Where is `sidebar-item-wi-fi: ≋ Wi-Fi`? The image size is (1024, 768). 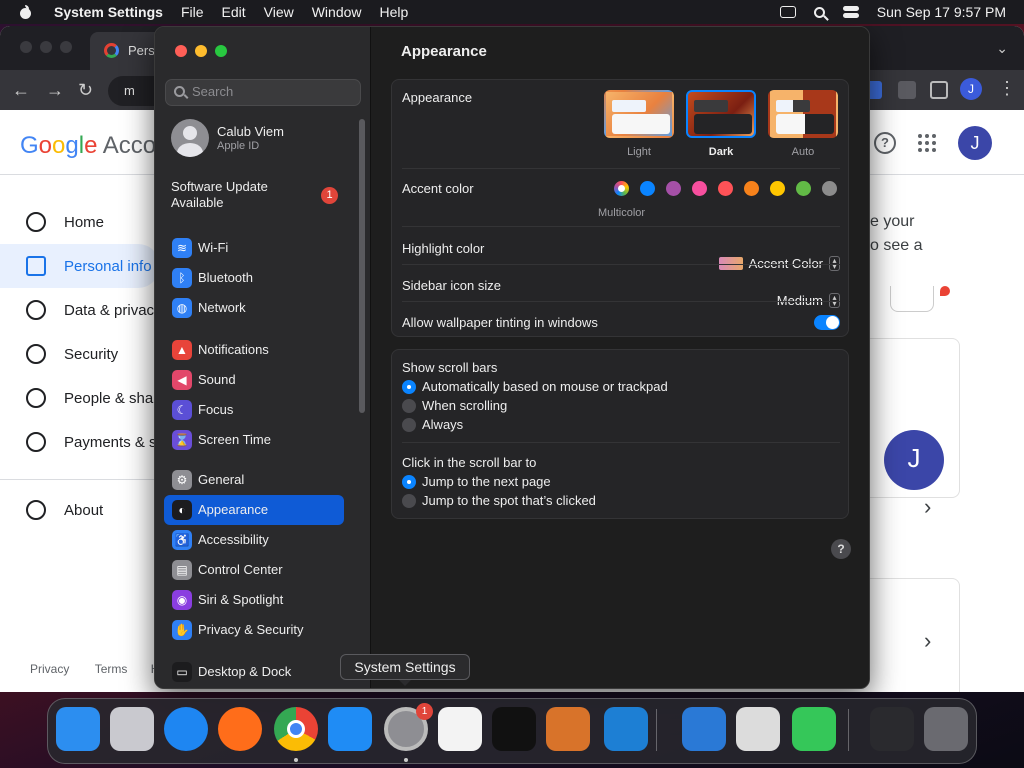 sidebar-item-wi-fi: ≋ Wi-Fi is located at coordinates (254, 248).